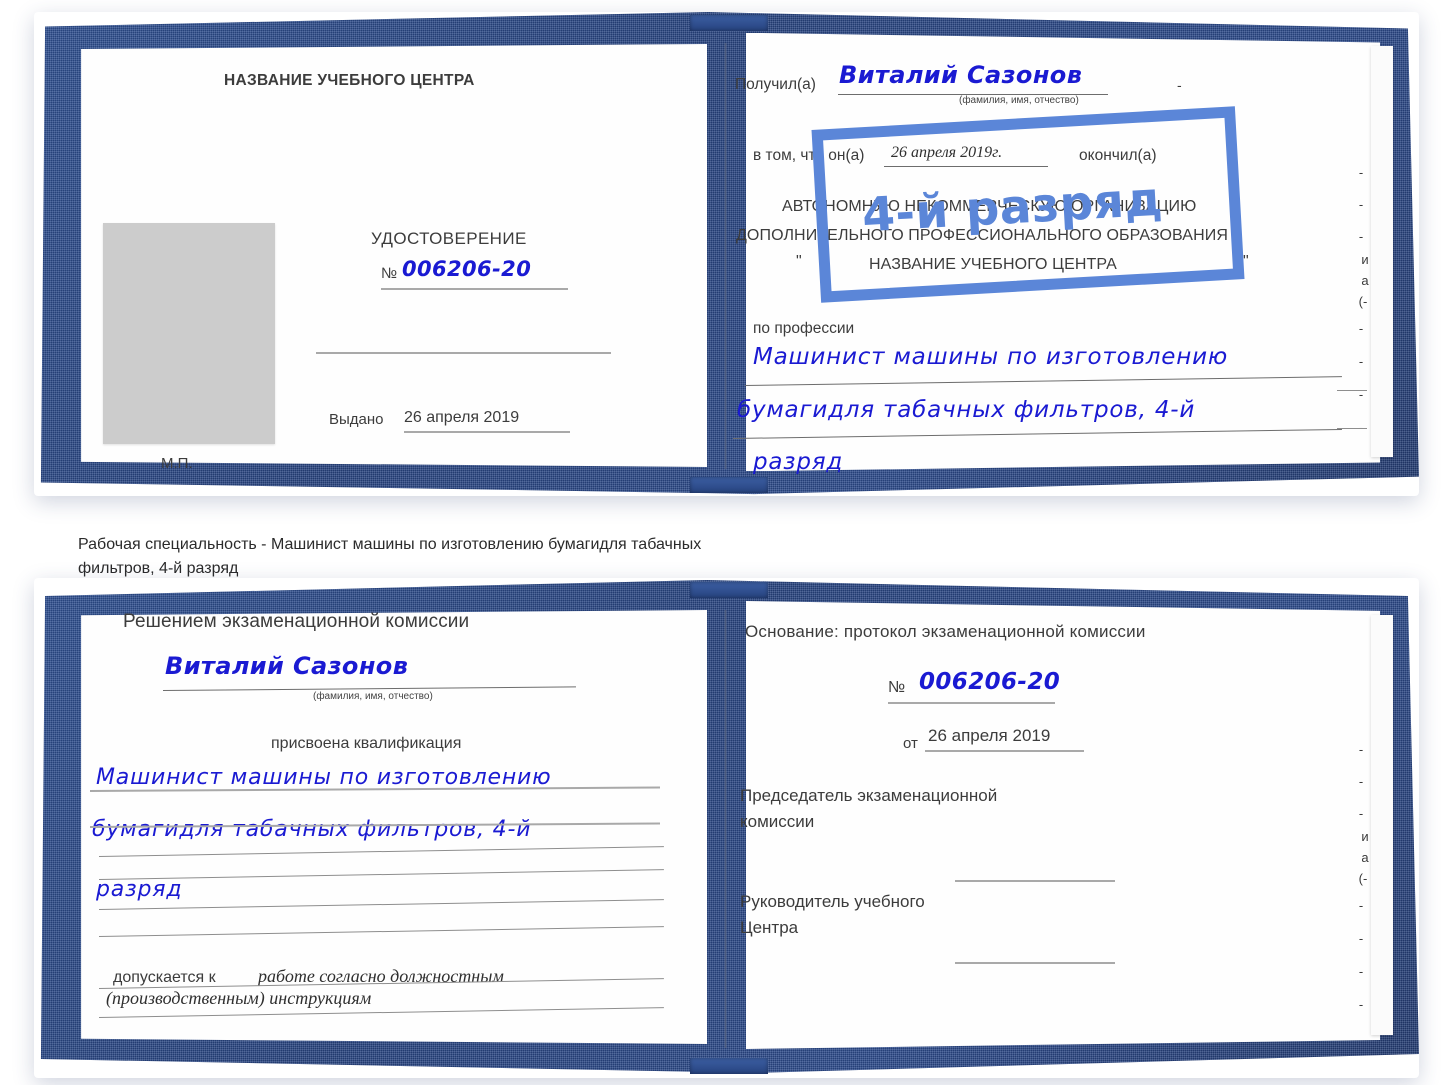 Image resolution: width=1448 pixels, height=1085 pixels. Describe the element at coordinates (449, 238) in the screenshot. I see `certificate-title: УДОСТОВЕРЕНИЕ` at that location.